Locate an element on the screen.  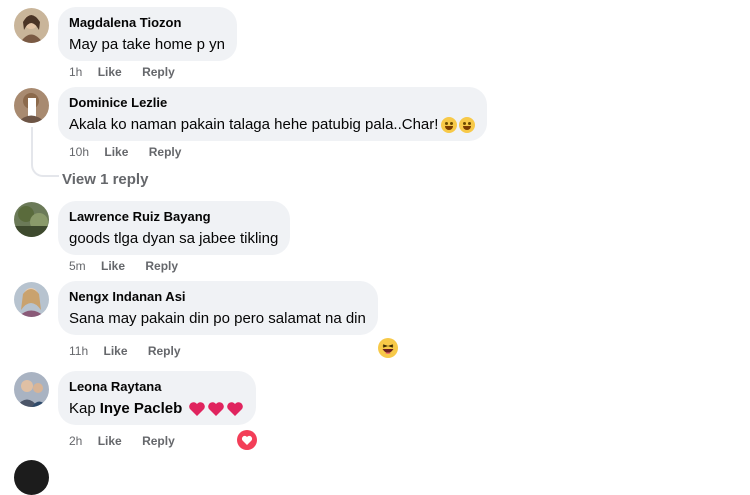
comment-author: Magdalena Tiozon is located at coordinates (147, 22).